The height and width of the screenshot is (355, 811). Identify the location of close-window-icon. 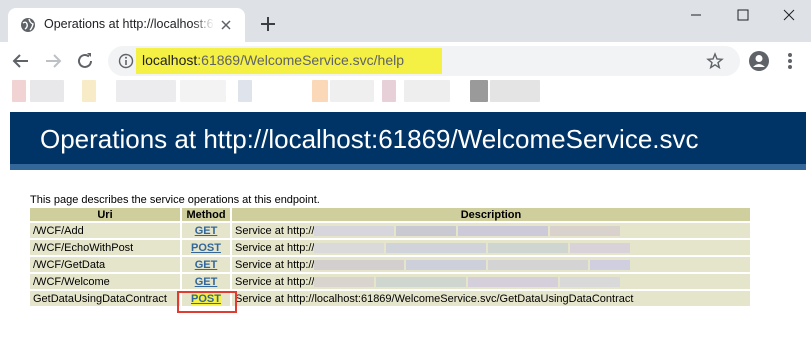
(789, 15).